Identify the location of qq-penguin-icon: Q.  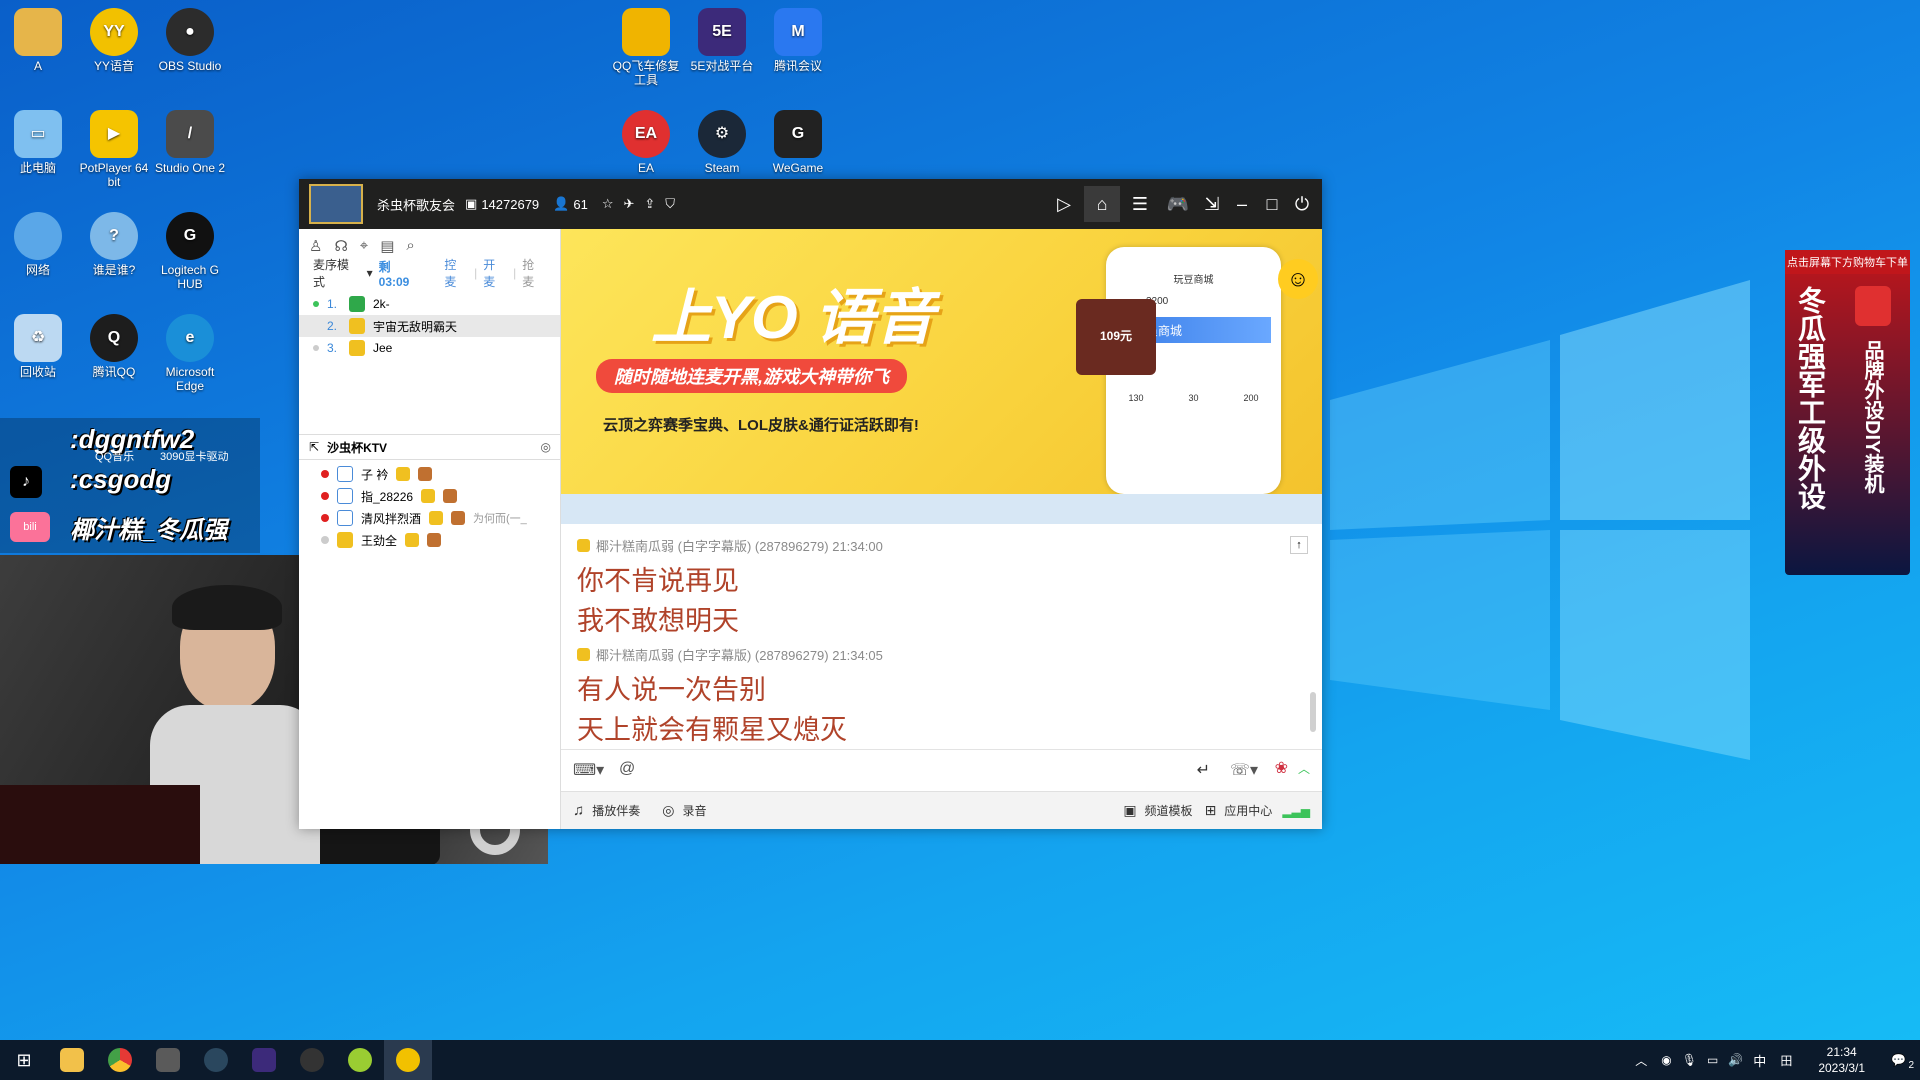
(114, 338).